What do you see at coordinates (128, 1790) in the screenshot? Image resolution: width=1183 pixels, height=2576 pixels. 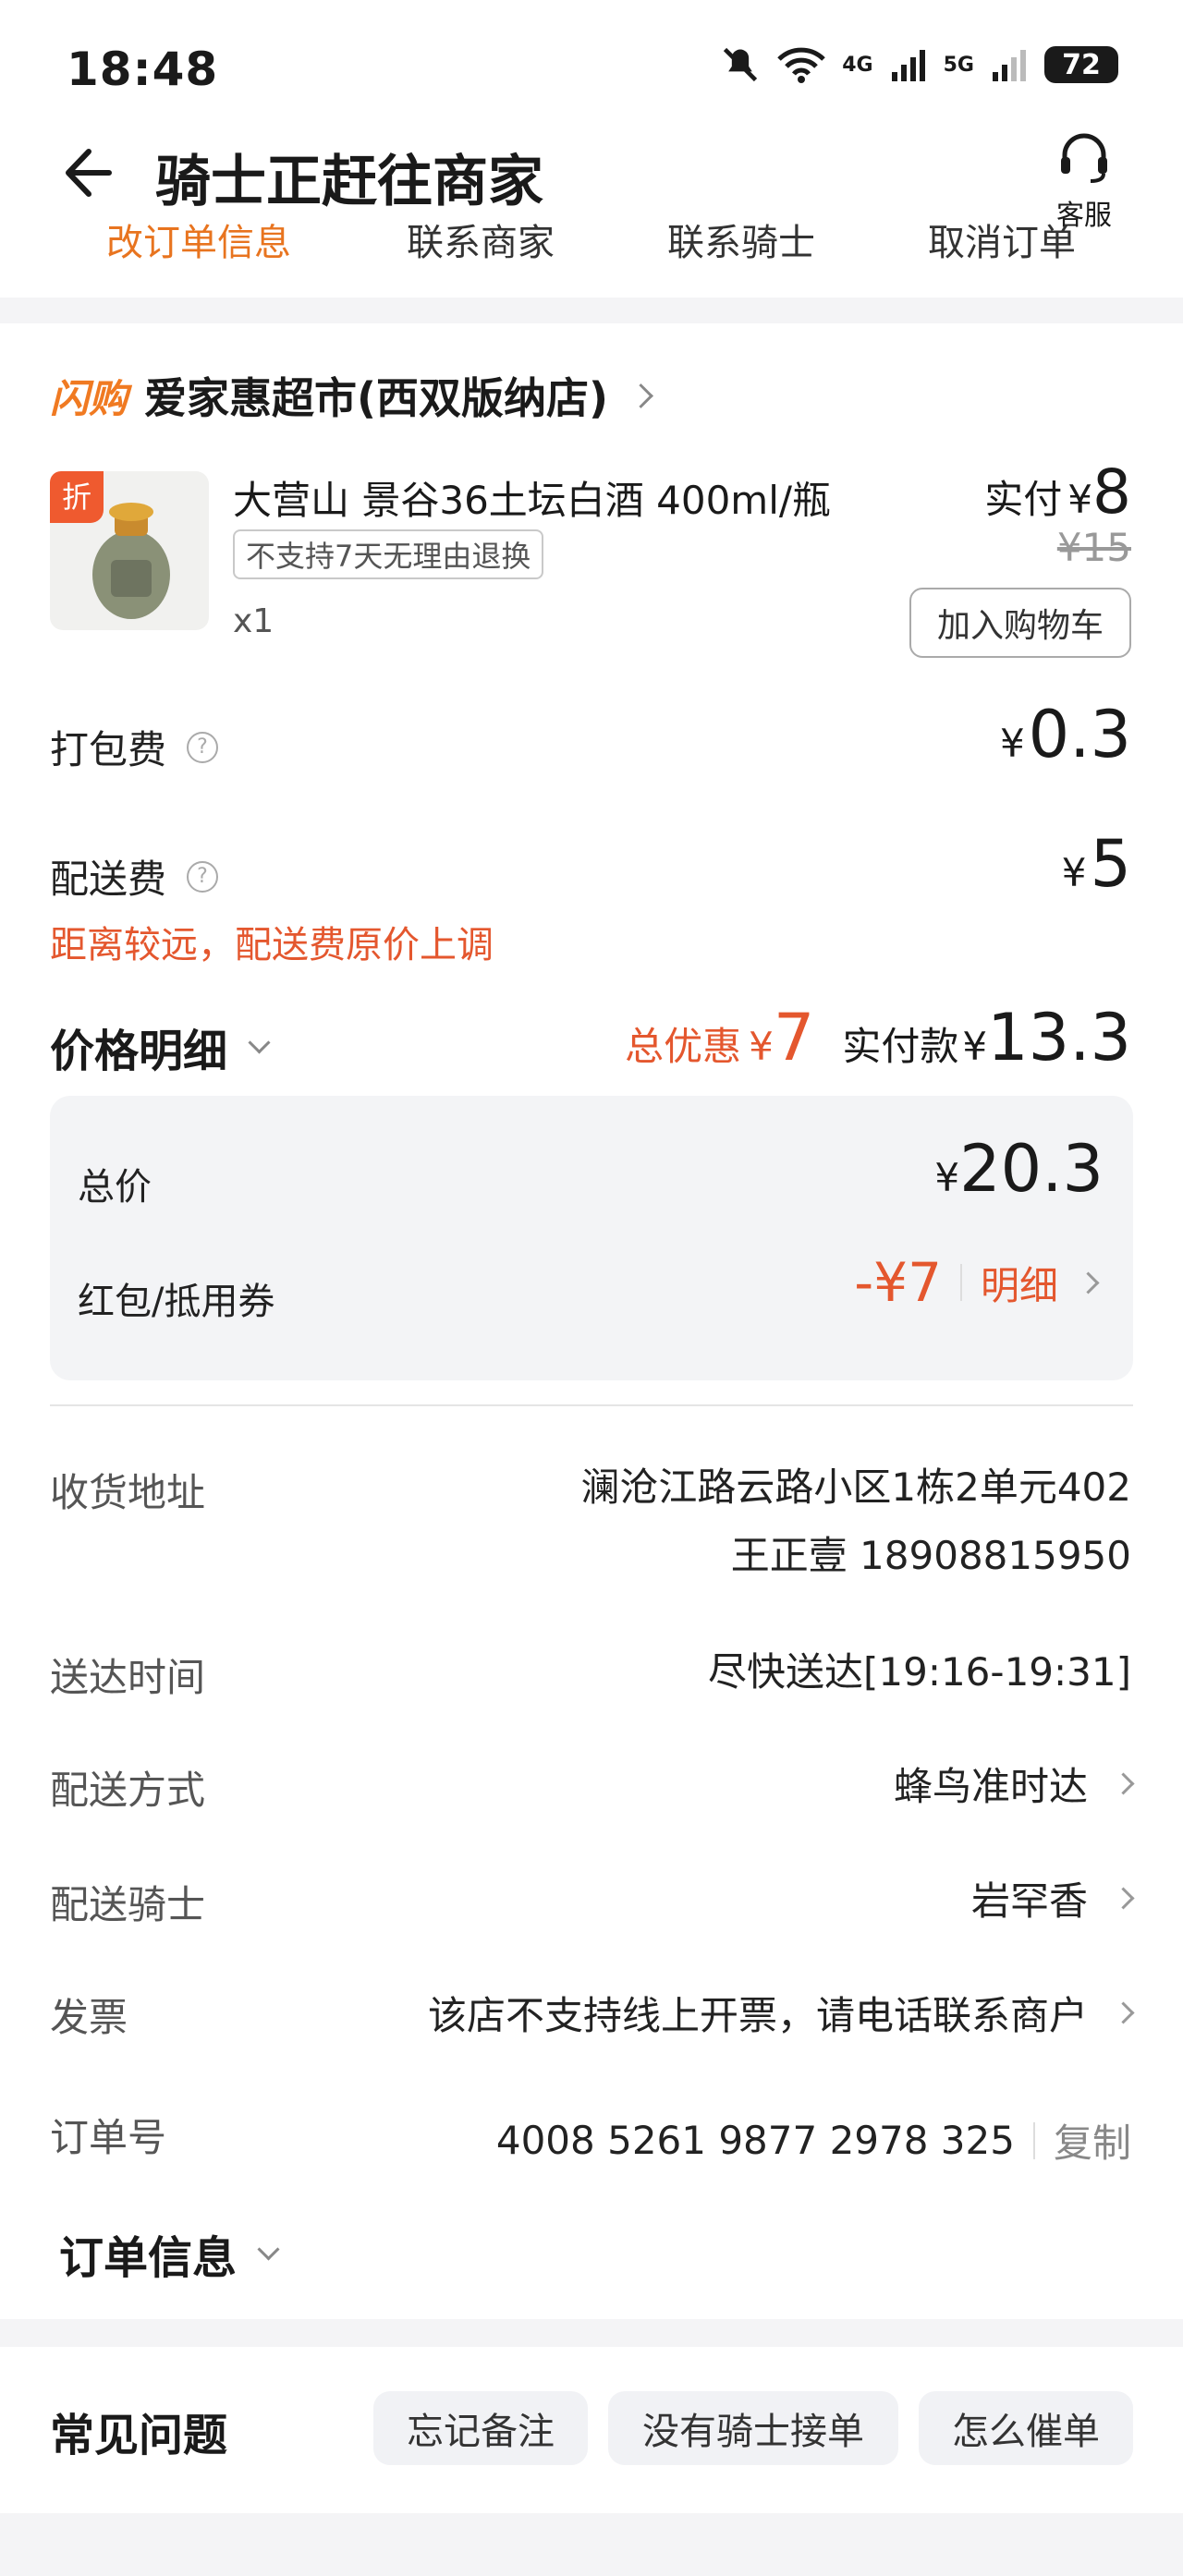 I see `delivery-method-label: 配送方式` at bounding box center [128, 1790].